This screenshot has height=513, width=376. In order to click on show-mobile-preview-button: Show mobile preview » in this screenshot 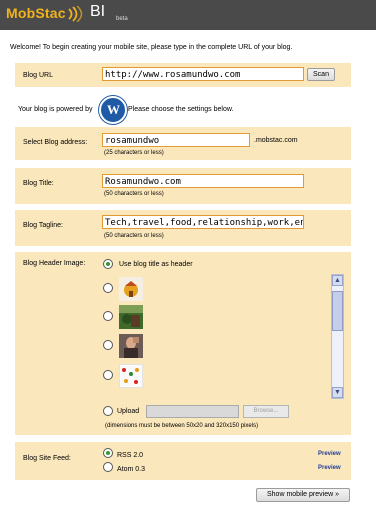, I will do `click(303, 495)`.